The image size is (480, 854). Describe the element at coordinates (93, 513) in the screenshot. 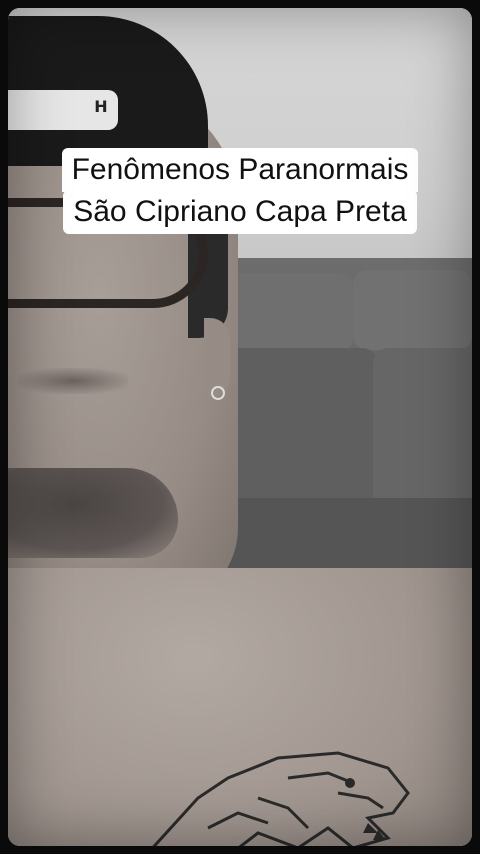

I see `beard` at that location.